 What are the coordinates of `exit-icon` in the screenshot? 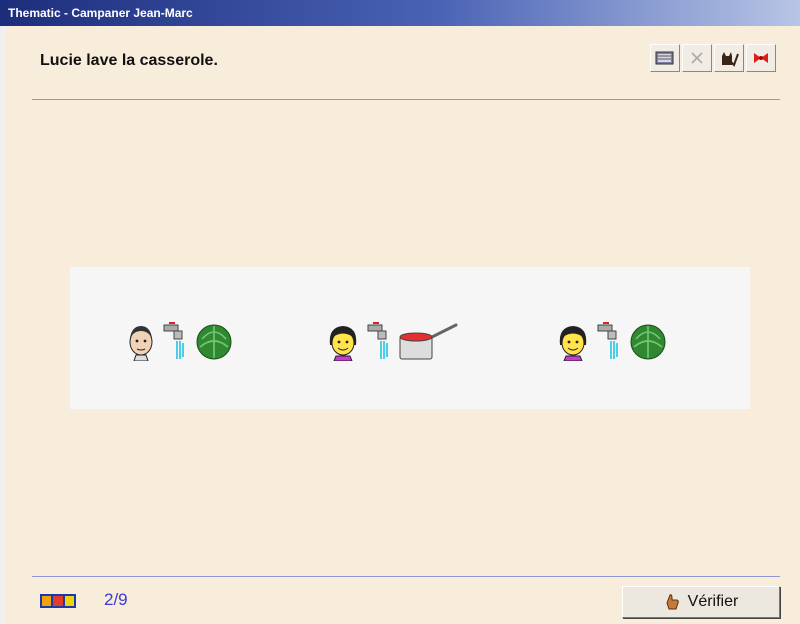 It's located at (761, 58).